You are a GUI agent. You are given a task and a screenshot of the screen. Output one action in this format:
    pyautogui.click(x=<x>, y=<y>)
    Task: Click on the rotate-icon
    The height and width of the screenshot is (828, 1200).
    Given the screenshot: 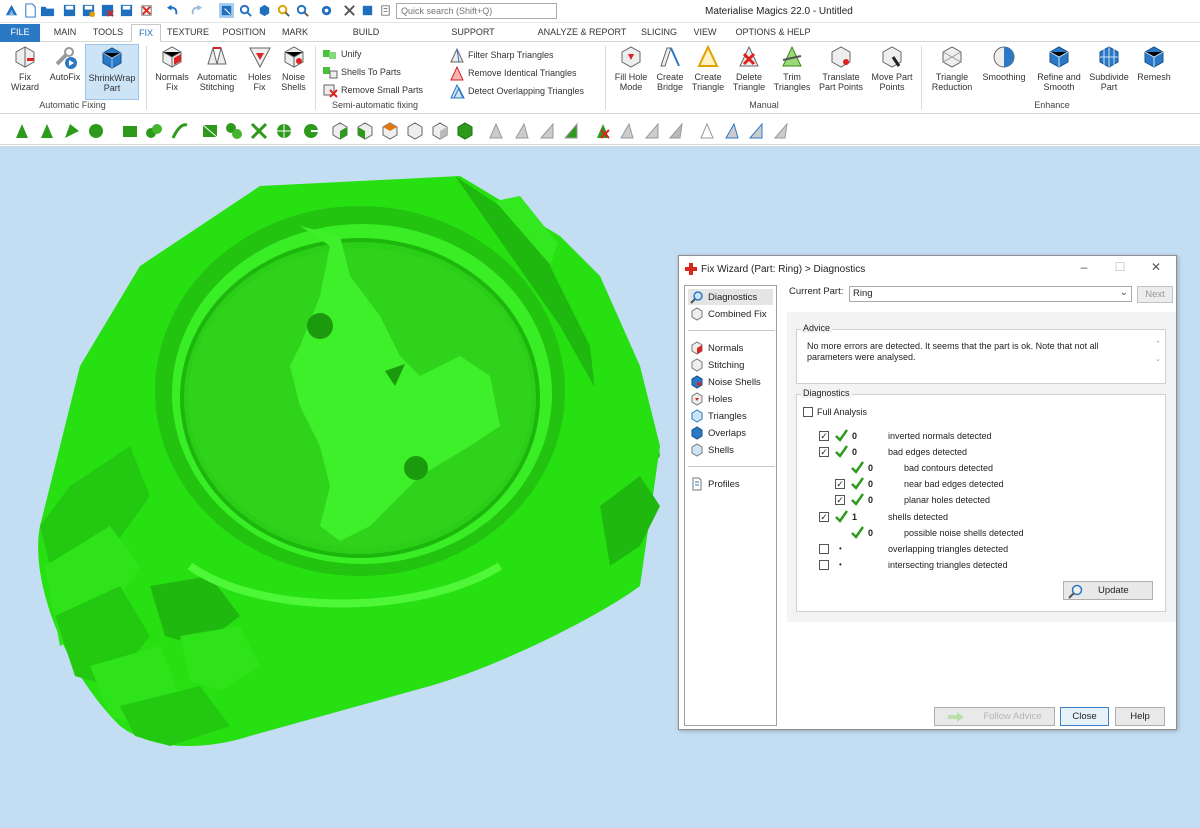 What is the action you would take?
    pyautogui.click(x=264, y=10)
    